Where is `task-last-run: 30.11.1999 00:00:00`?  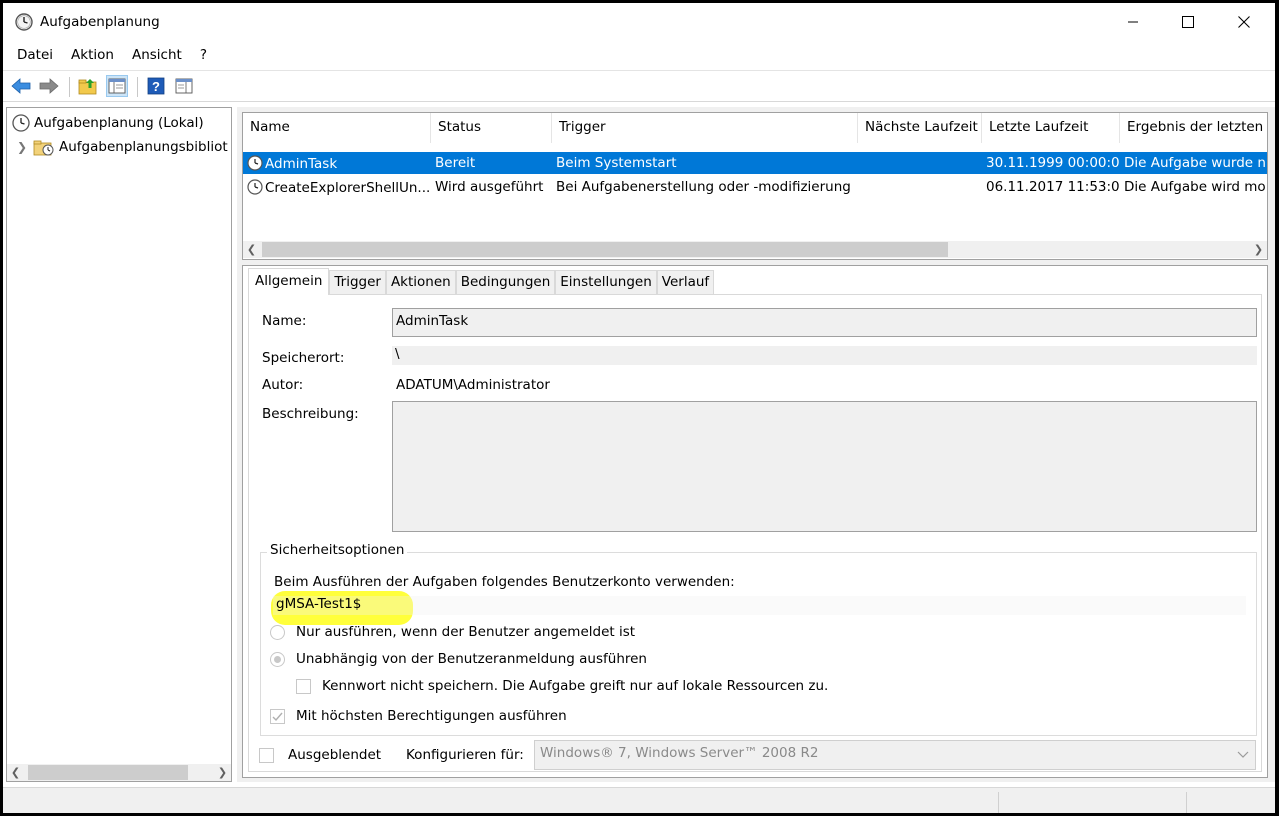 task-last-run: 30.11.1999 00:00:00 is located at coordinates (1053, 163).